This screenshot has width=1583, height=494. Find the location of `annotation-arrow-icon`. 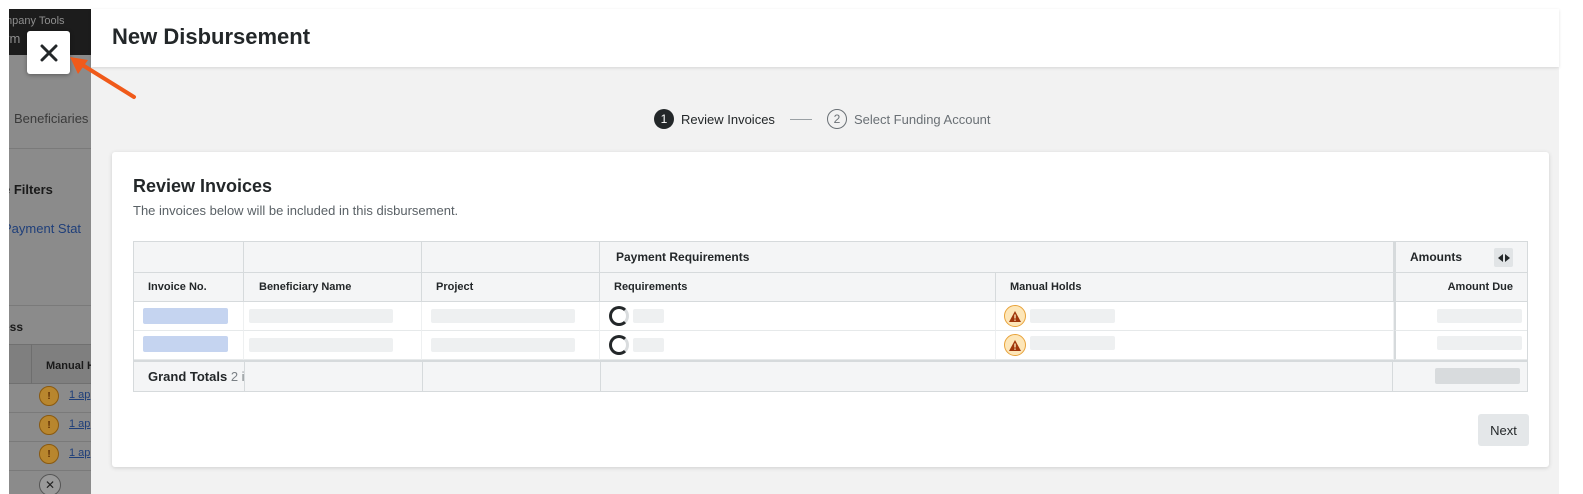

annotation-arrow-icon is located at coordinates (103, 78).